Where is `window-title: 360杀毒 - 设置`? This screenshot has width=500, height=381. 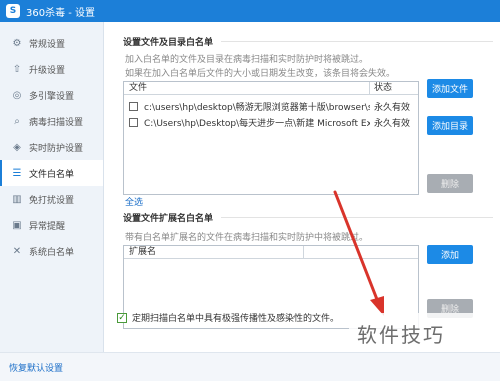 window-title: 360杀毒 - 设置 is located at coordinates (61, 13).